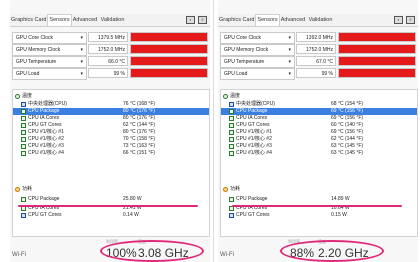 The width and height of the screenshot is (420, 262). I want to click on sensor-row: GPU Core Clock ▾ 1392.0 MHz, so click(318, 38).